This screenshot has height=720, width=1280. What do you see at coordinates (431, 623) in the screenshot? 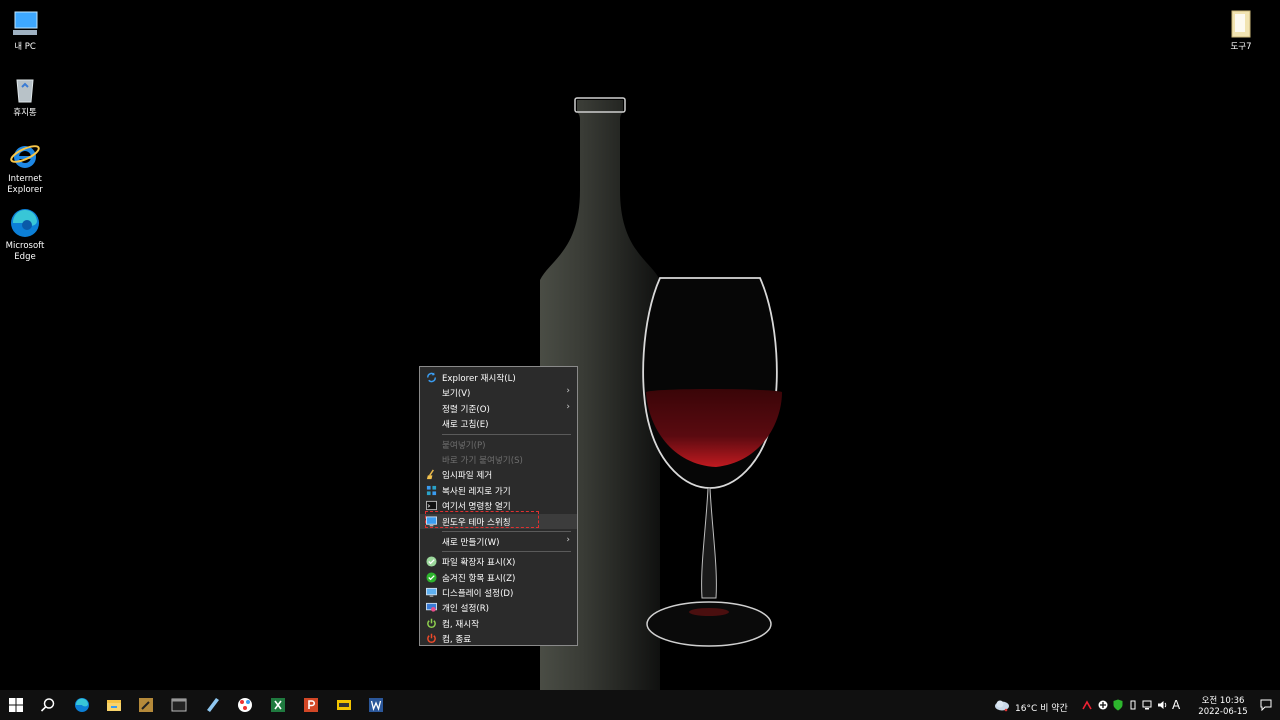
I see `power-green-icon` at bounding box center [431, 623].